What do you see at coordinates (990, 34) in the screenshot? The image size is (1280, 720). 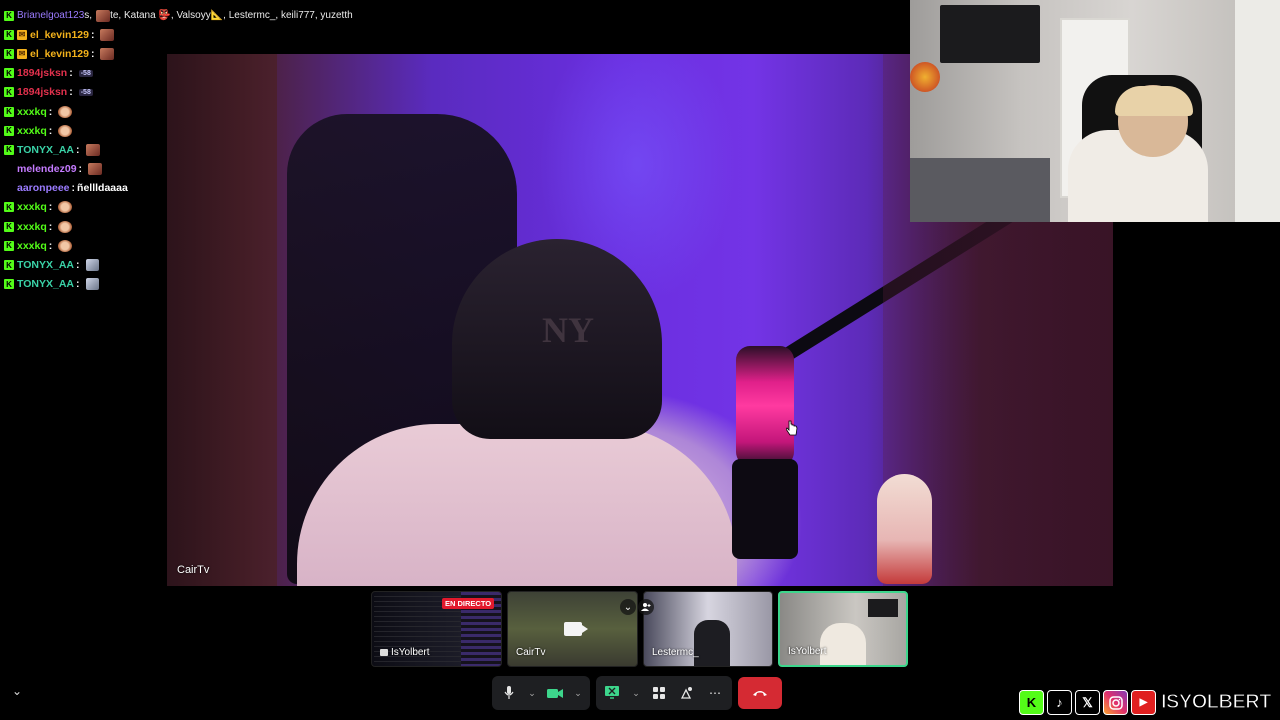 I see `webcam-tv` at bounding box center [990, 34].